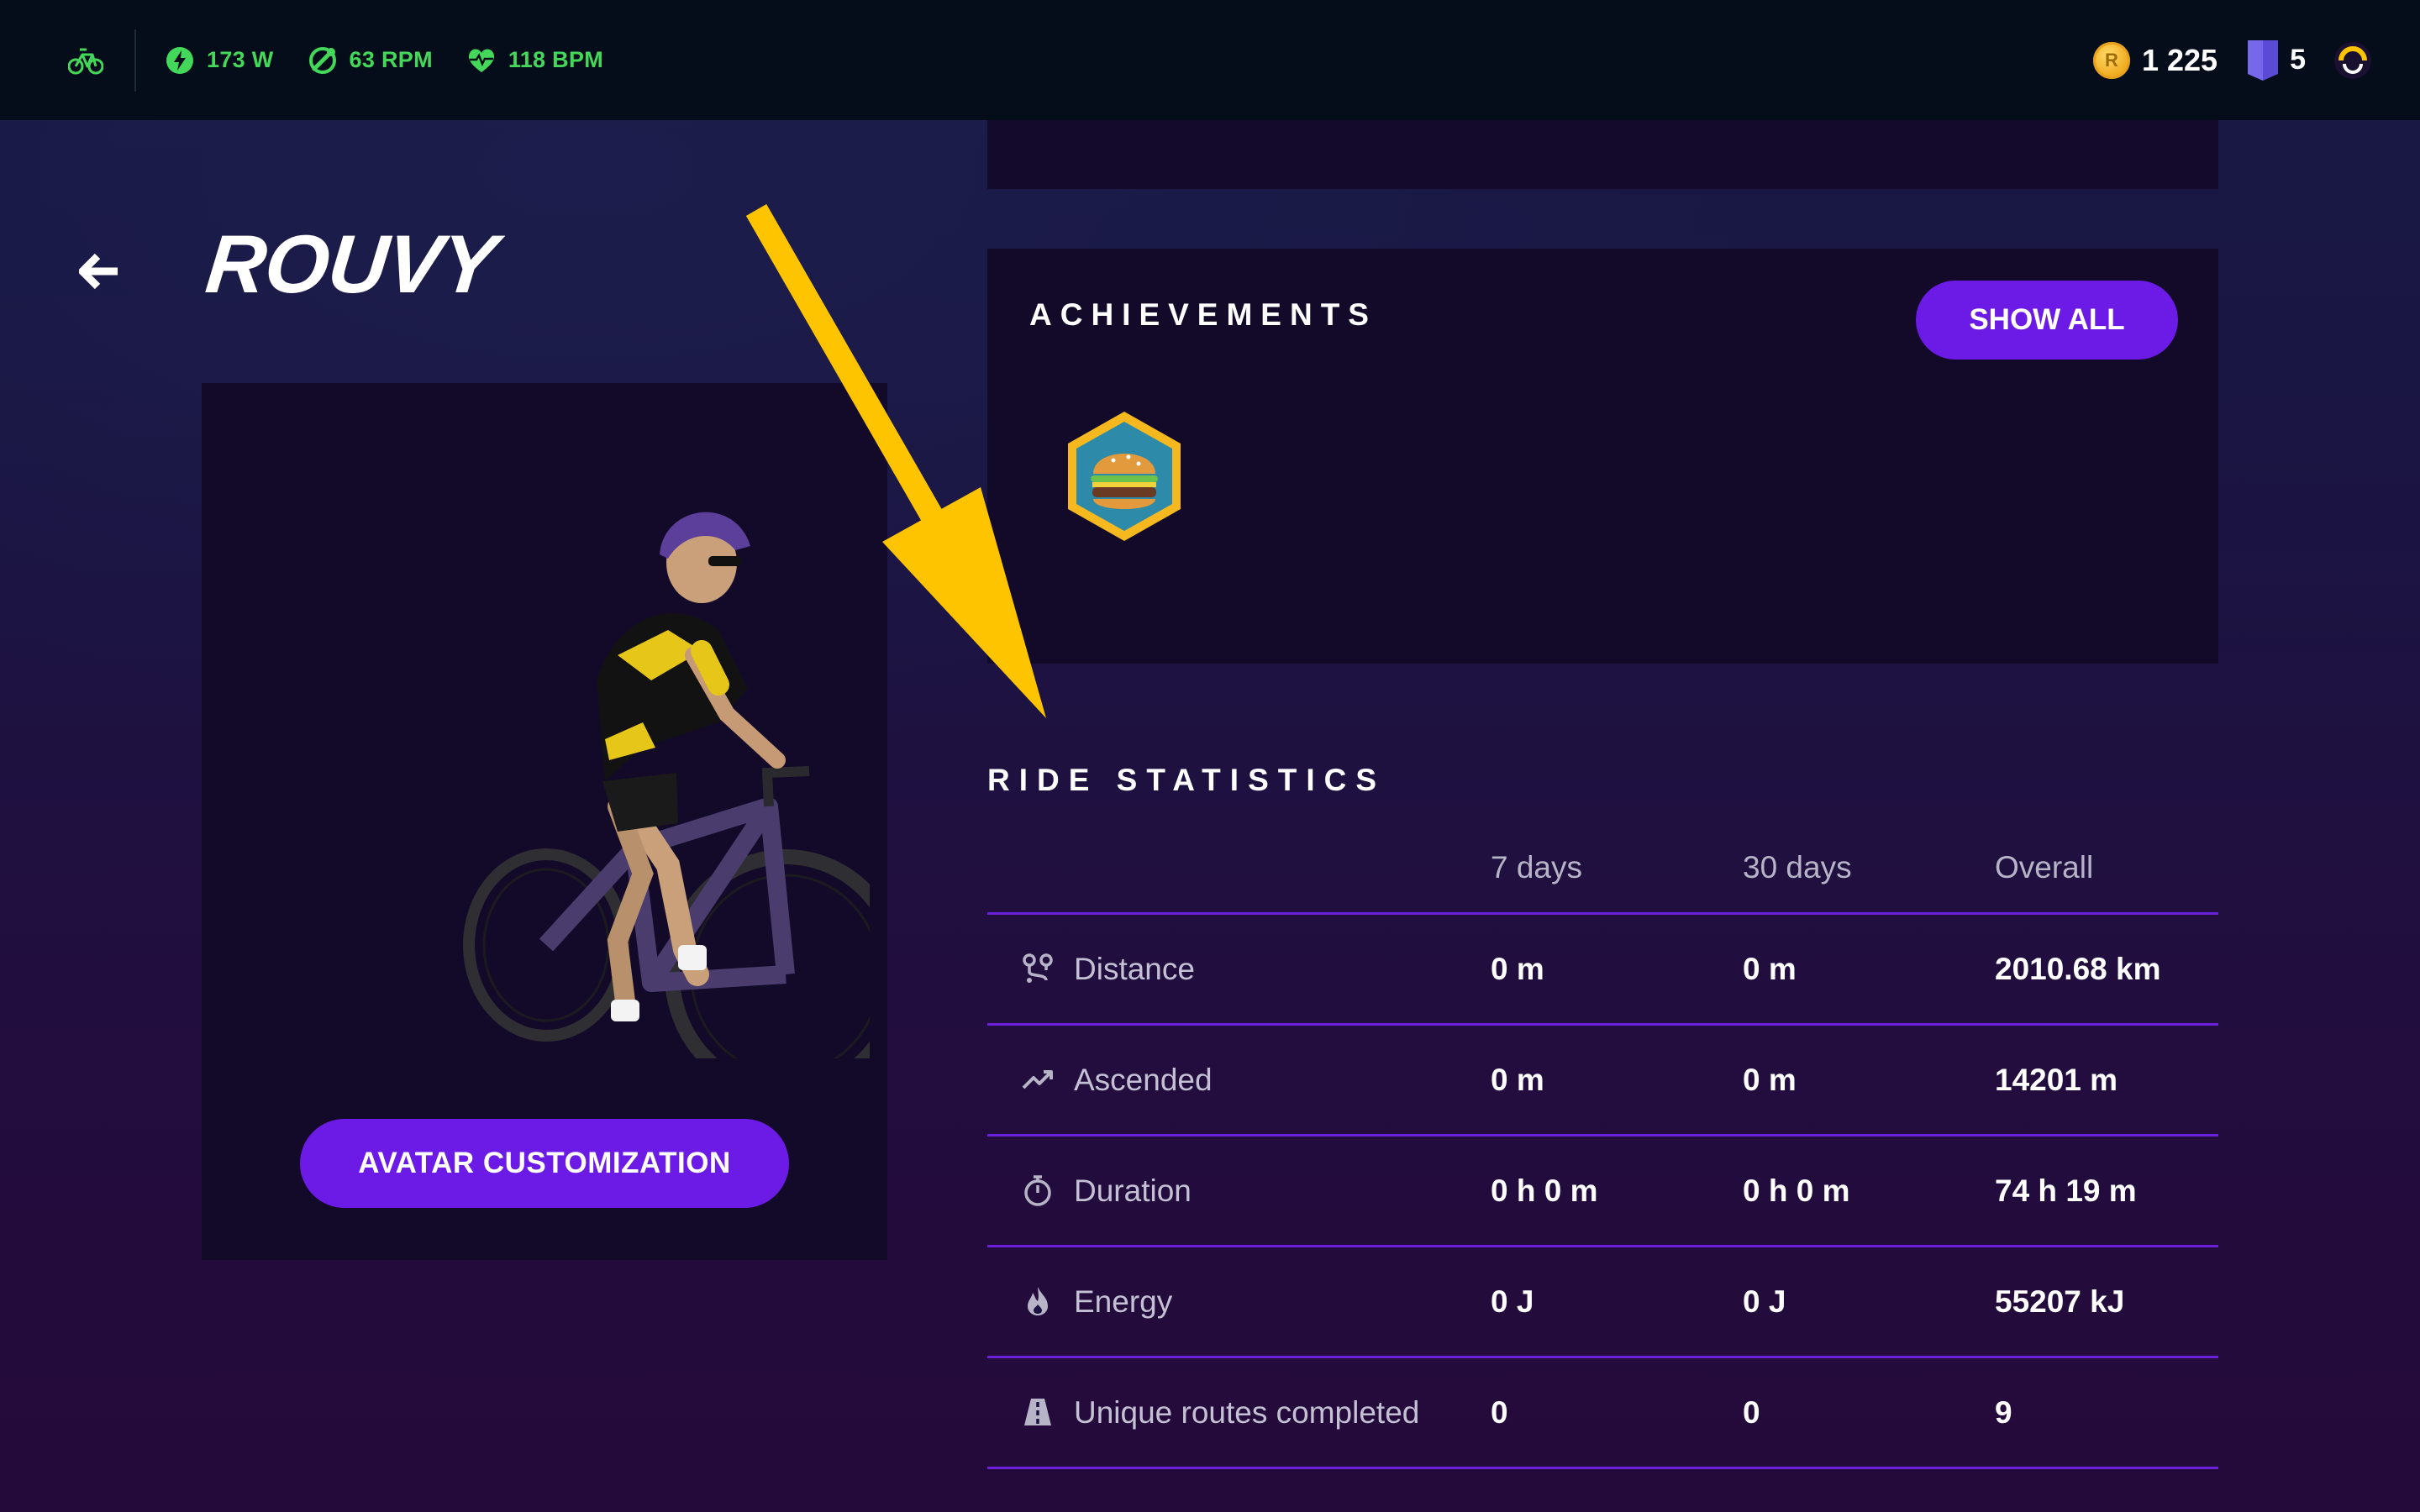  Describe the element at coordinates (1499, 1412) in the screenshot. I see `value-7-days: 0` at that location.